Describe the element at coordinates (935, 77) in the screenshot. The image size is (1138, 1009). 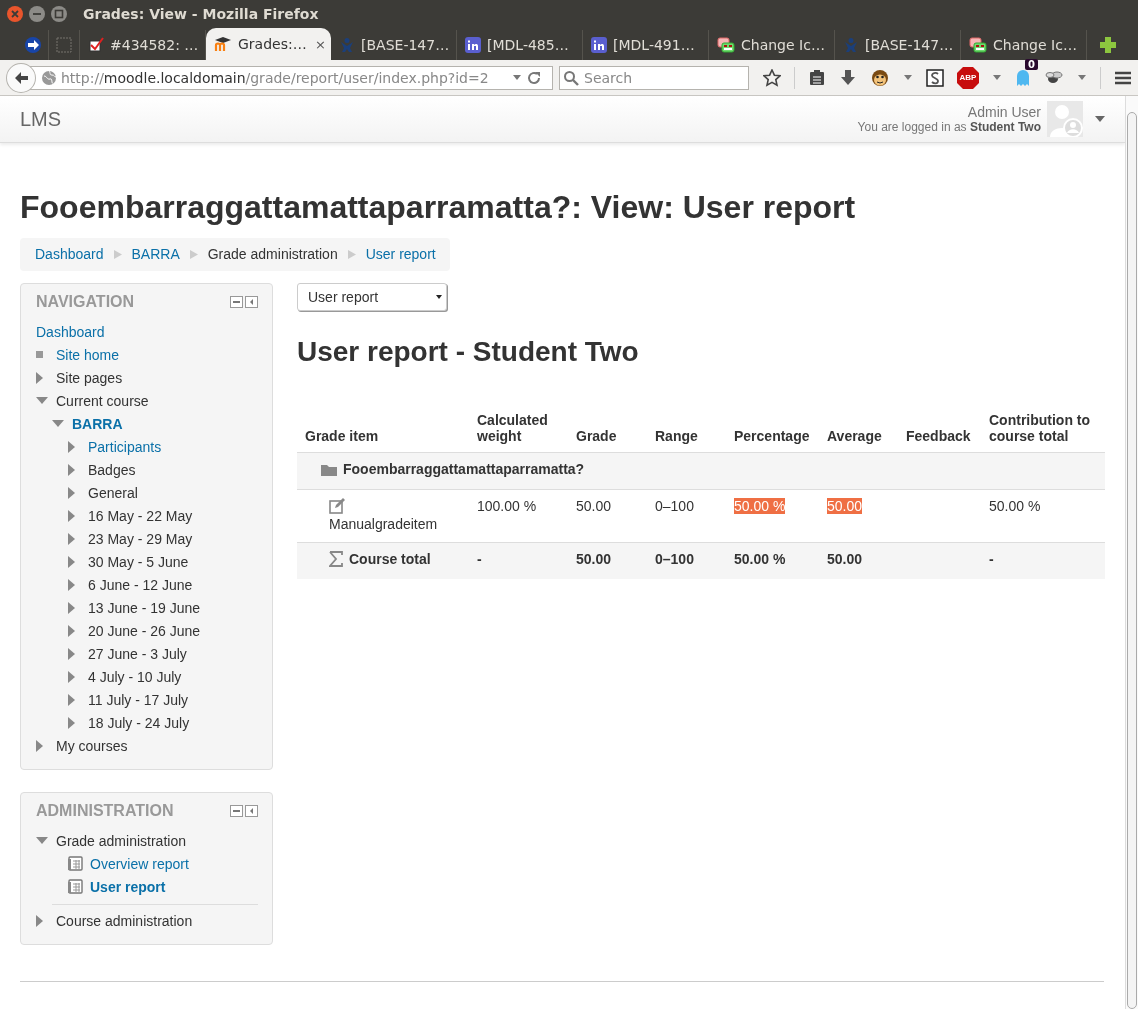
I see `framed-s-icon` at that location.